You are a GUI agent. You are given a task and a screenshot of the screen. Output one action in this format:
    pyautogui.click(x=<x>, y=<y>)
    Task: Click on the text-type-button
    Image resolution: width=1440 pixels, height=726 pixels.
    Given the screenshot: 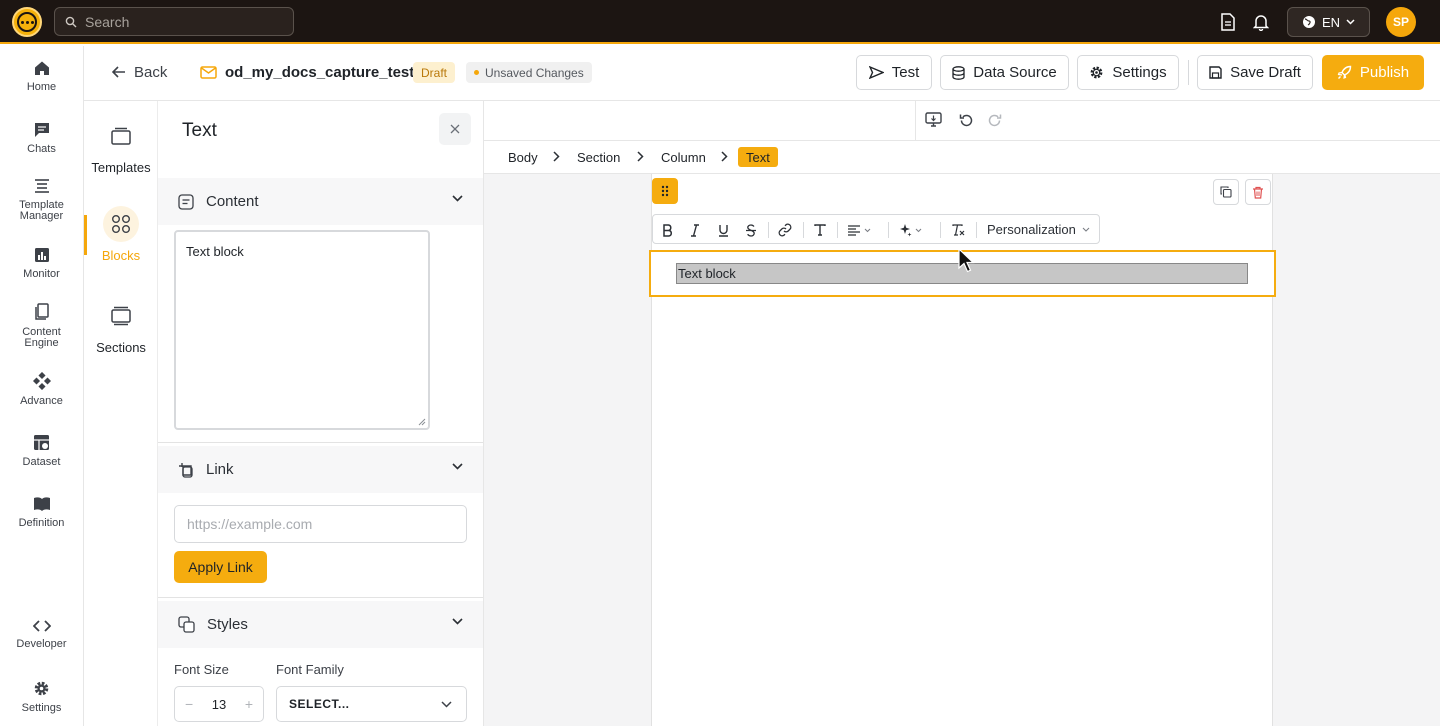 What is the action you would take?
    pyautogui.click(x=820, y=230)
    